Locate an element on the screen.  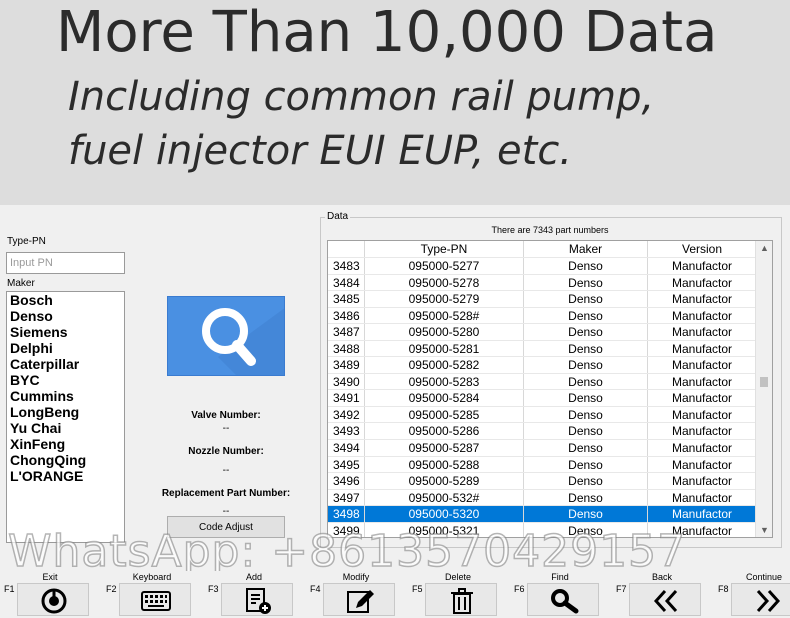
continue-button is located at coordinates (760, 599).